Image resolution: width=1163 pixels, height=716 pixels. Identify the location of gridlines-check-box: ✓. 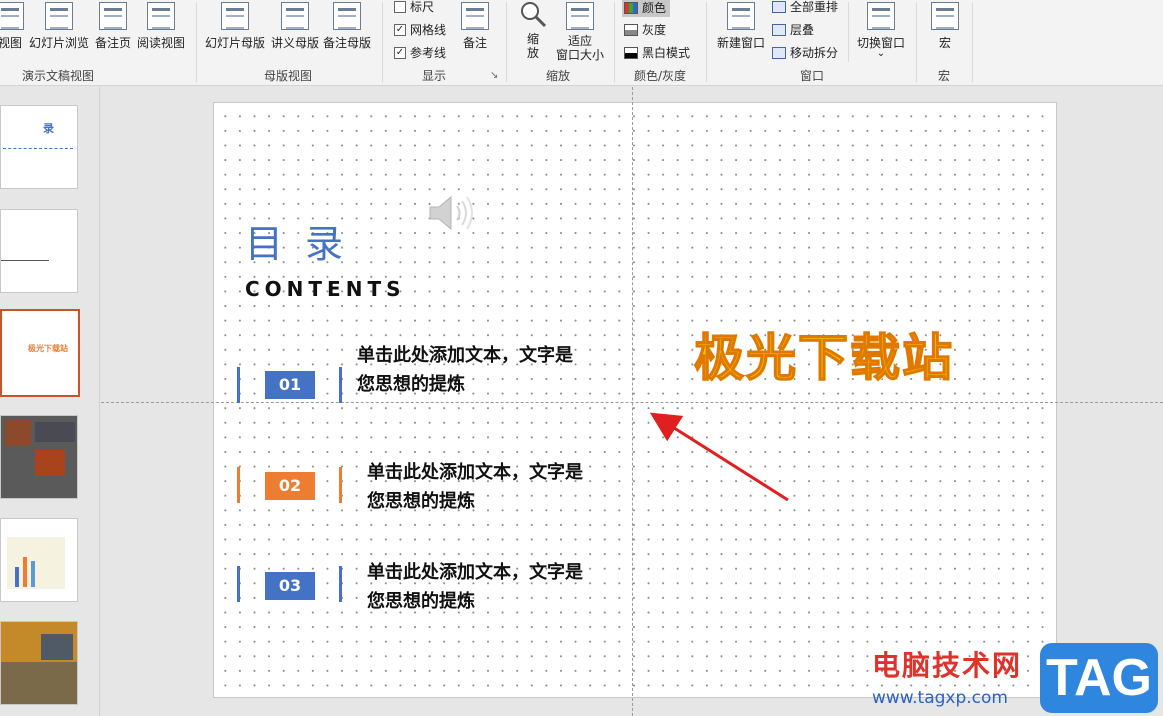
(400, 29).